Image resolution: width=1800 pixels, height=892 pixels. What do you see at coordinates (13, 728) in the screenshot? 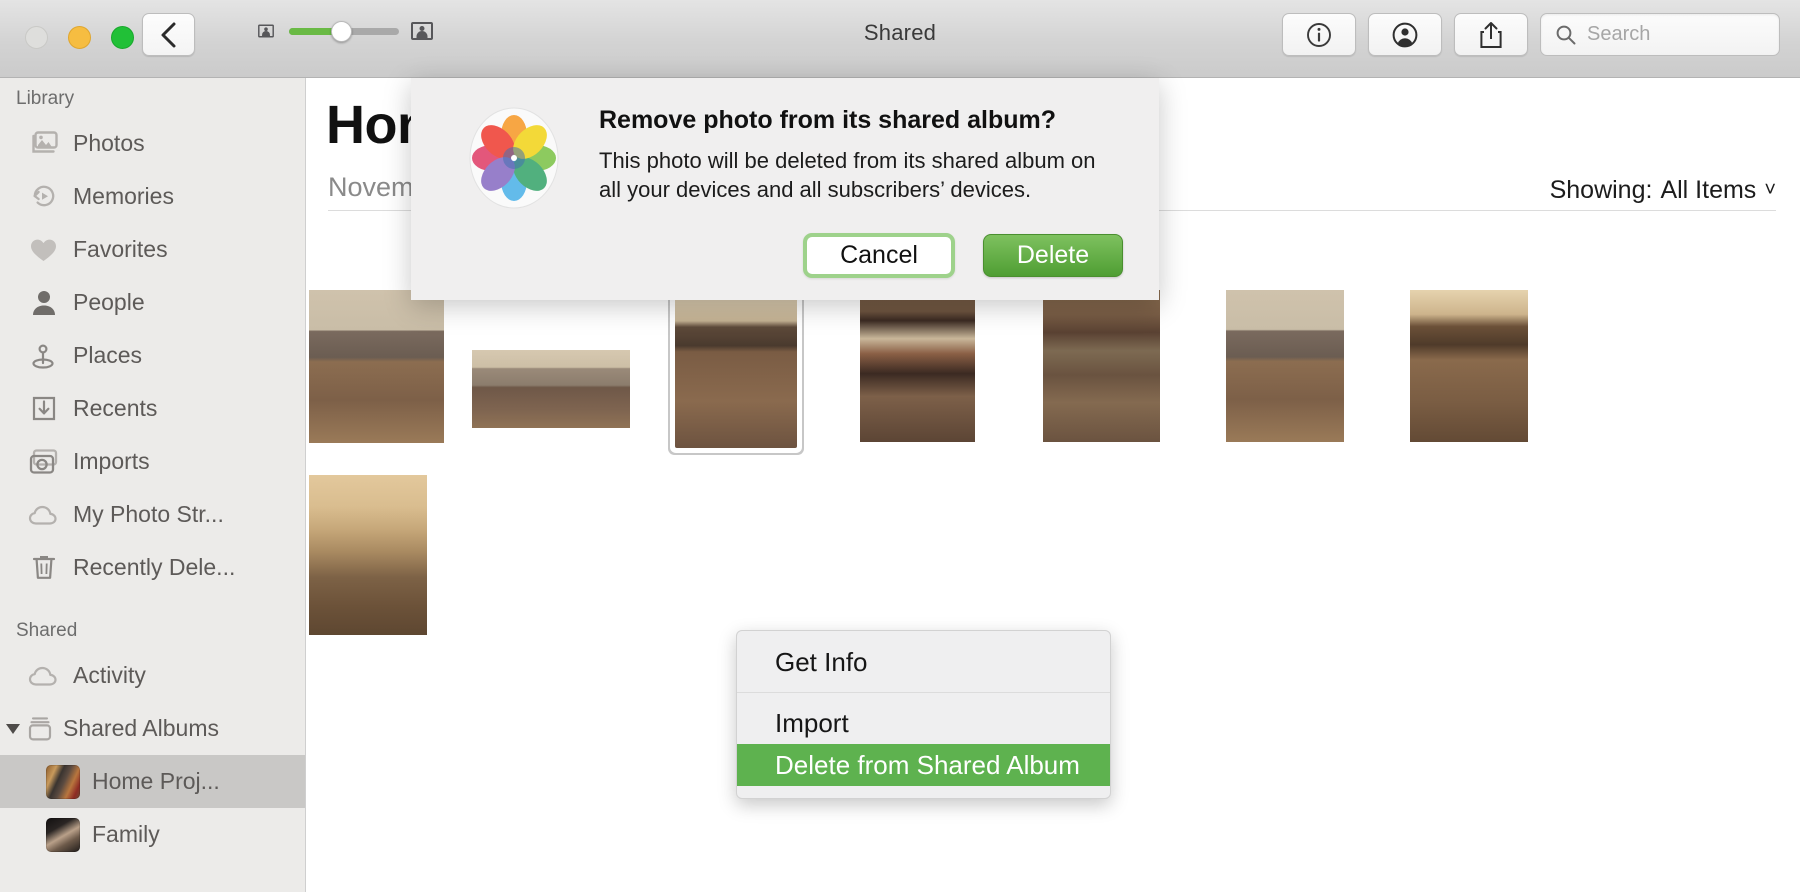
I see `disclosure-triangle-icon` at bounding box center [13, 728].